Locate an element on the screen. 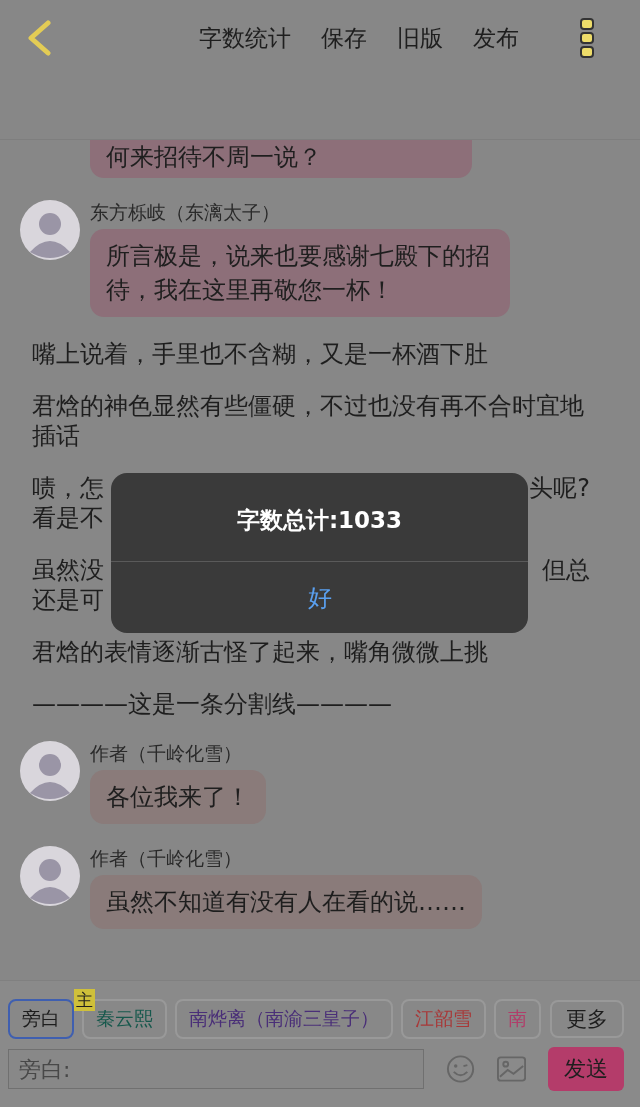  narration-text: 看是不 is located at coordinates (68, 518).